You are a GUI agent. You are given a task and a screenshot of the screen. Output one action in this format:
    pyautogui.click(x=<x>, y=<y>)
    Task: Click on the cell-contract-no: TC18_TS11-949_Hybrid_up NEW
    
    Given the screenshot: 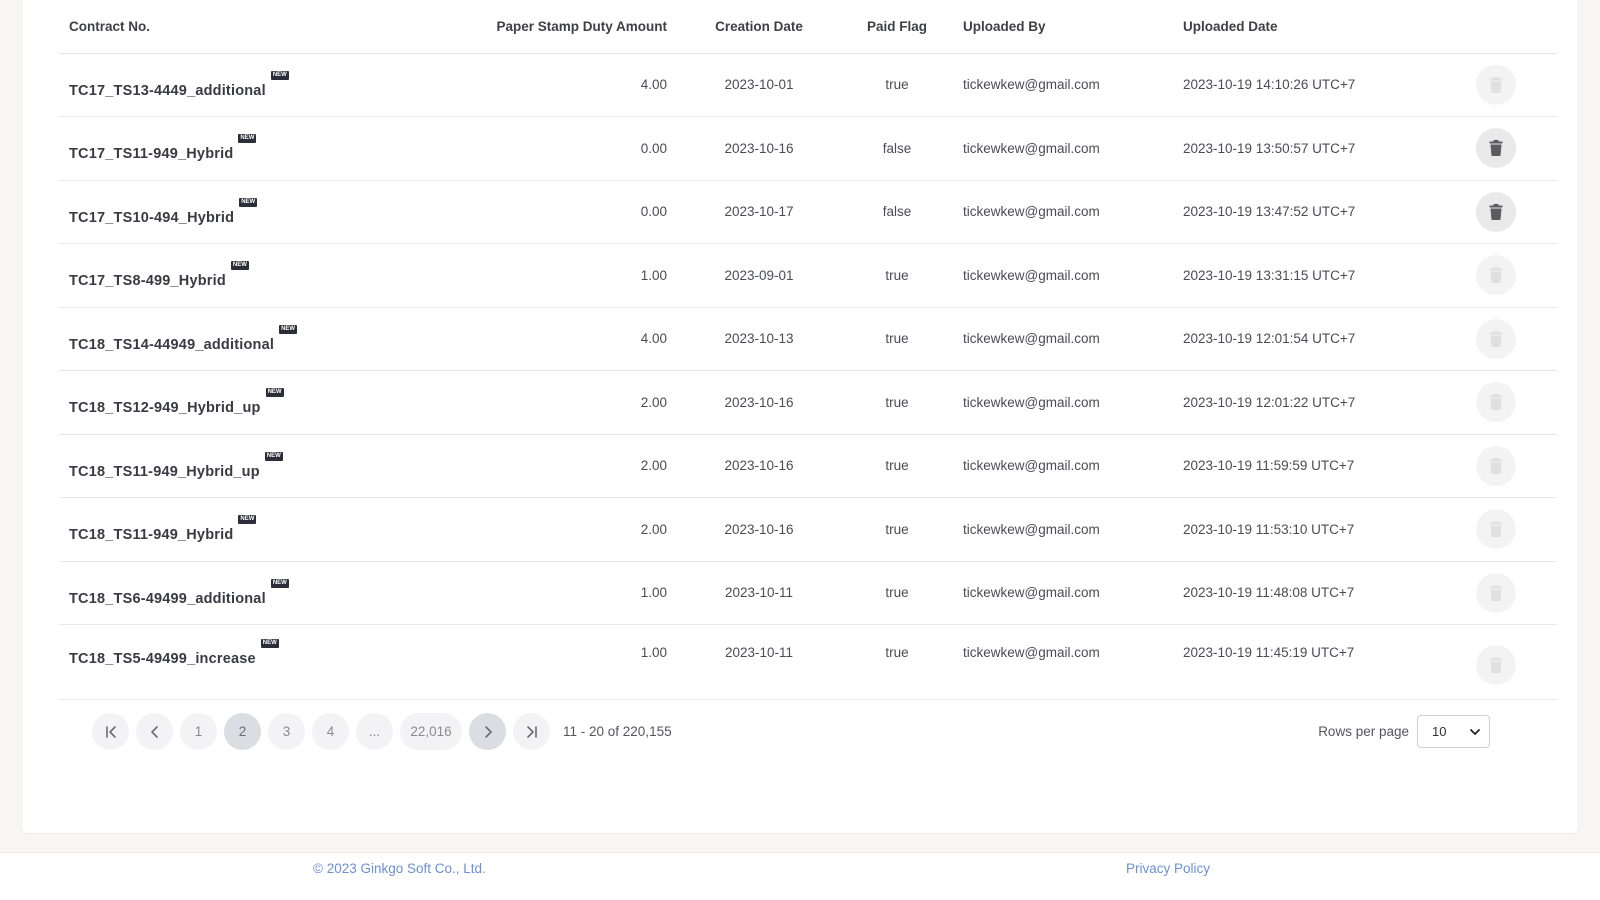 What is the action you would take?
    pyautogui.click(x=224, y=466)
    